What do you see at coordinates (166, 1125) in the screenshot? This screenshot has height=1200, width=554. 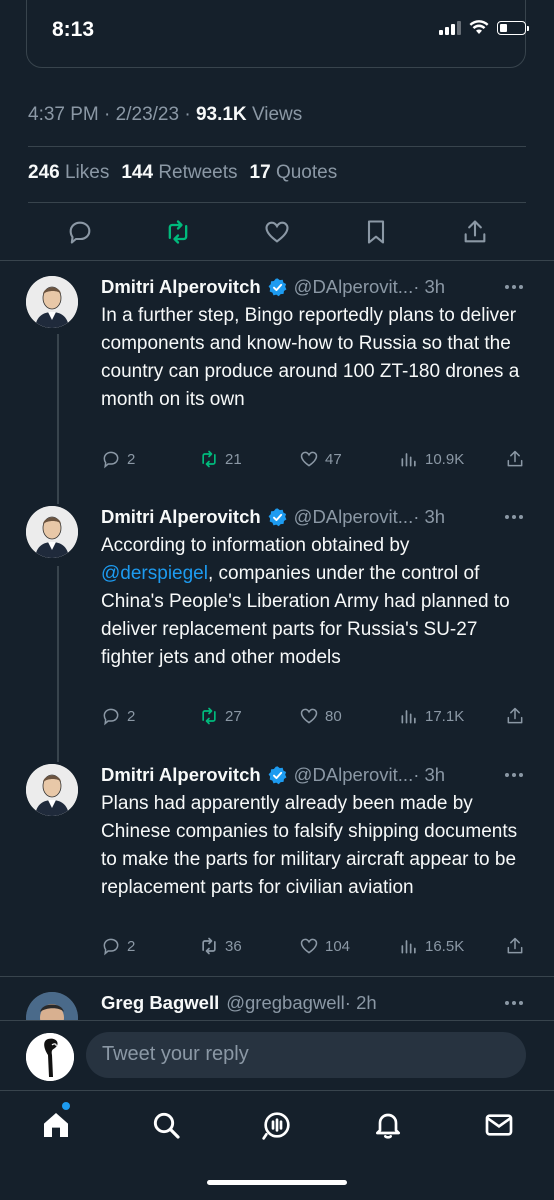 I see `search-icon` at bounding box center [166, 1125].